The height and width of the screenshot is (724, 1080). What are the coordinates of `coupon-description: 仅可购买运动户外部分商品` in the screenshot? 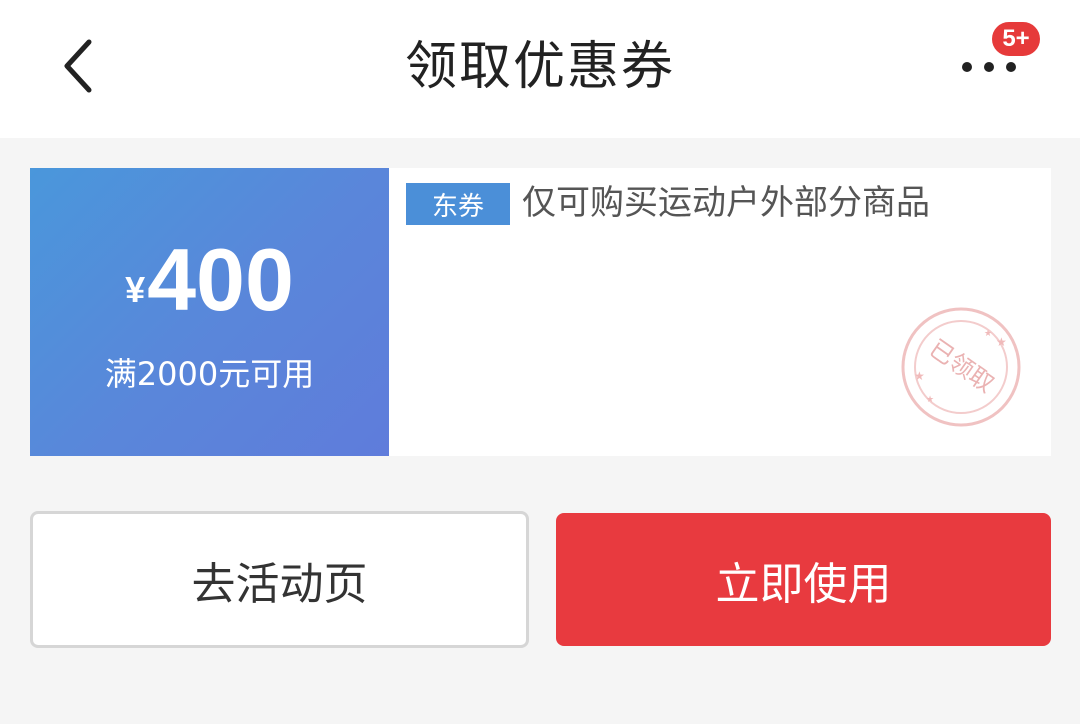 It's located at (726, 203).